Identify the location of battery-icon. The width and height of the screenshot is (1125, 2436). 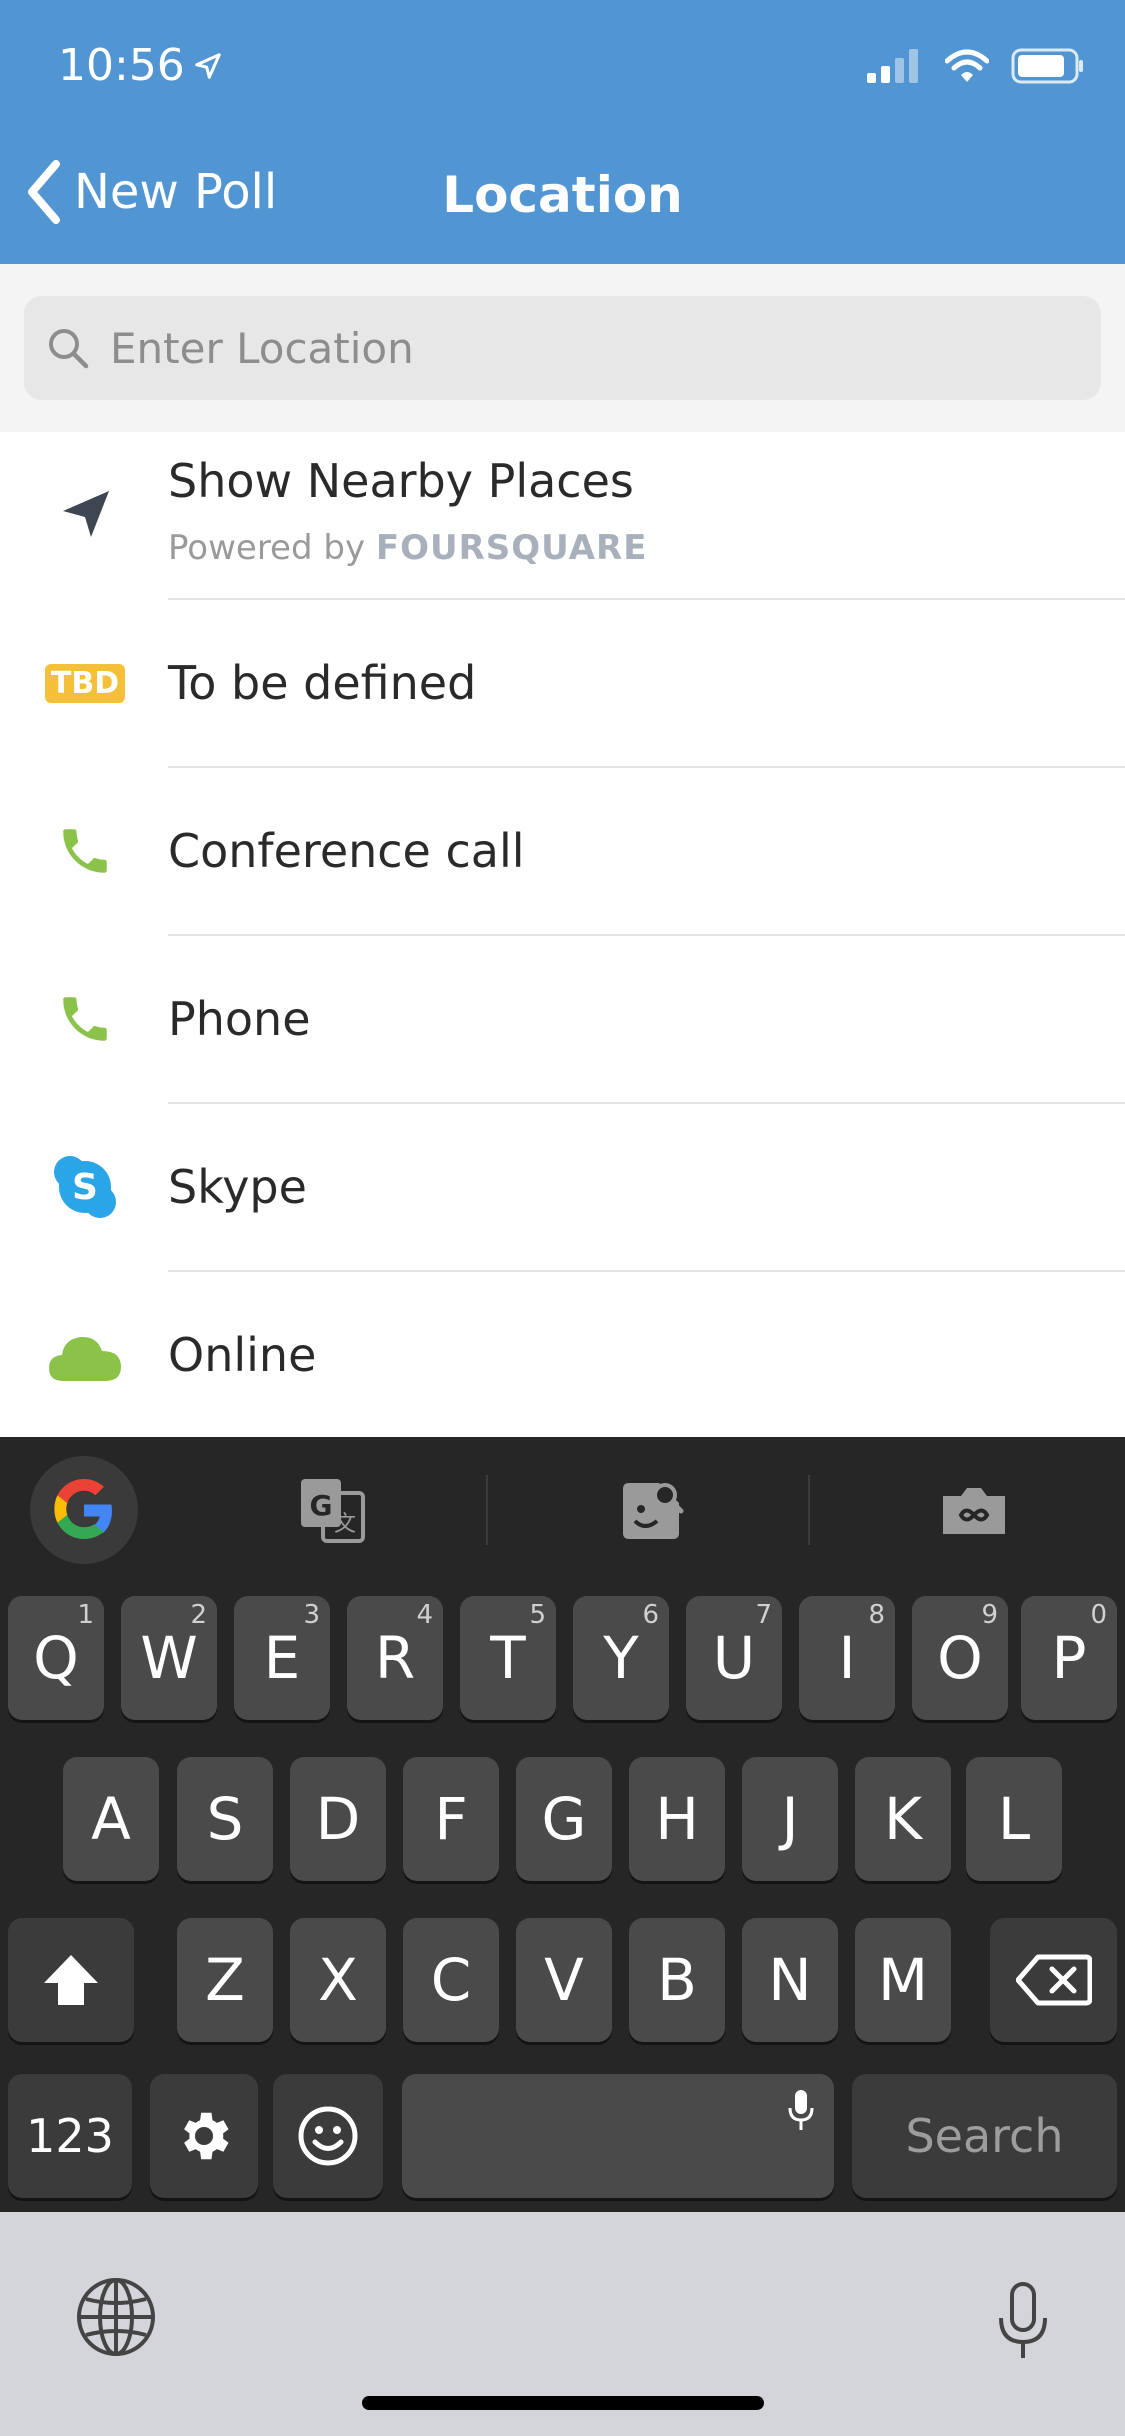
(1047, 66).